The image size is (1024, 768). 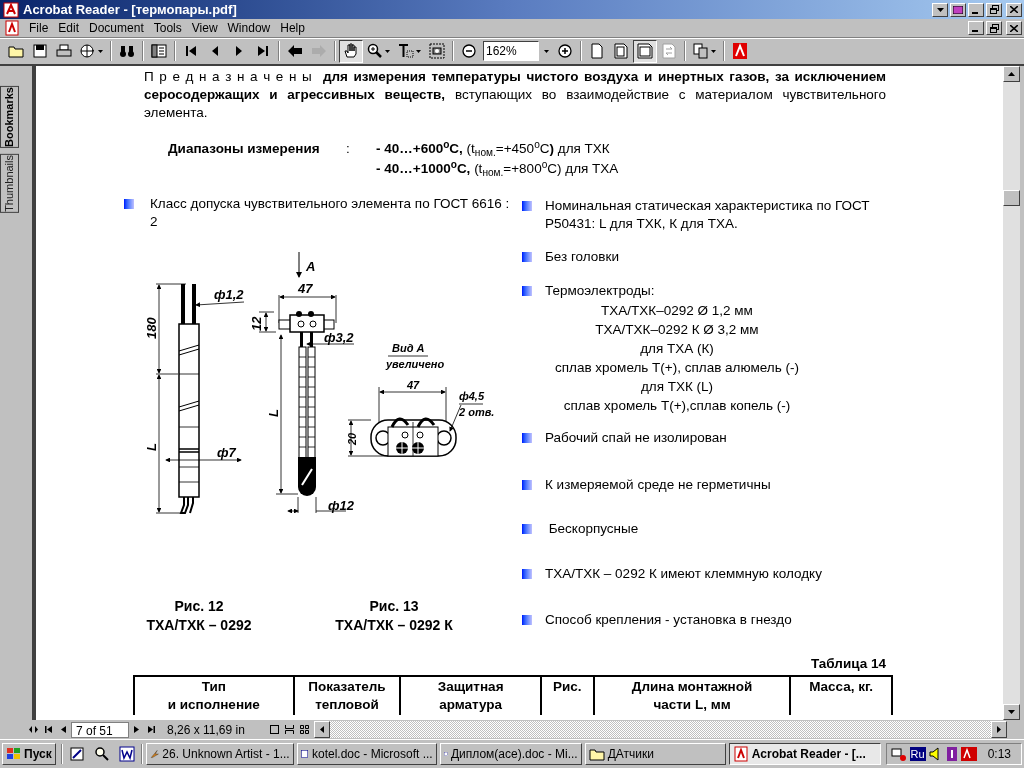 I want to click on bullet-text: Без головки, so click(x=582, y=257).